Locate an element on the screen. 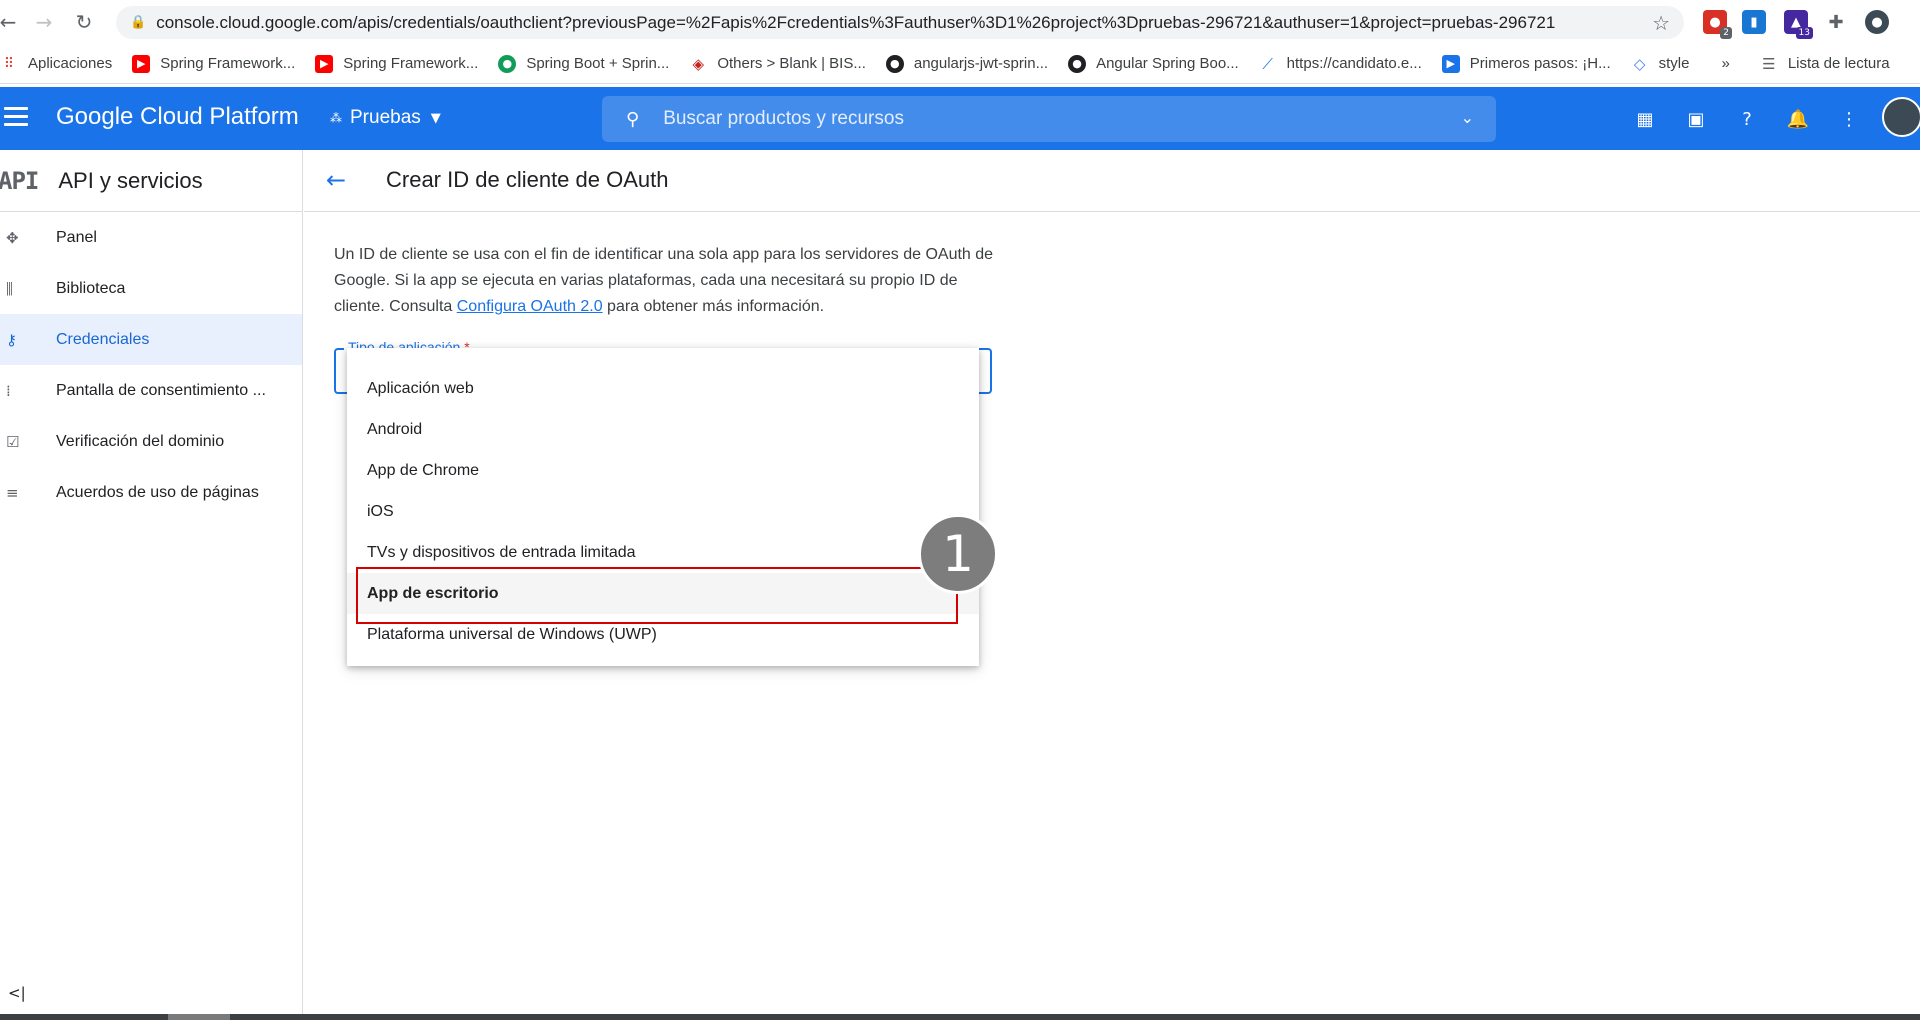 The width and height of the screenshot is (1920, 1020). menu-icon is located at coordinates (16, 117).